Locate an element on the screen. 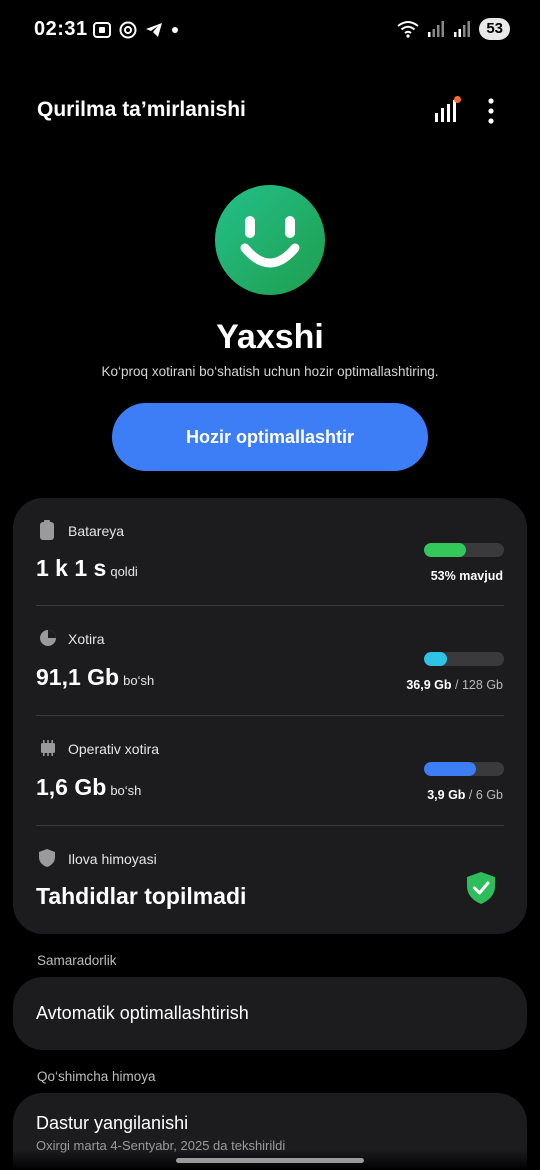 The image size is (540, 1170). smiley-status-icon is located at coordinates (270, 240).